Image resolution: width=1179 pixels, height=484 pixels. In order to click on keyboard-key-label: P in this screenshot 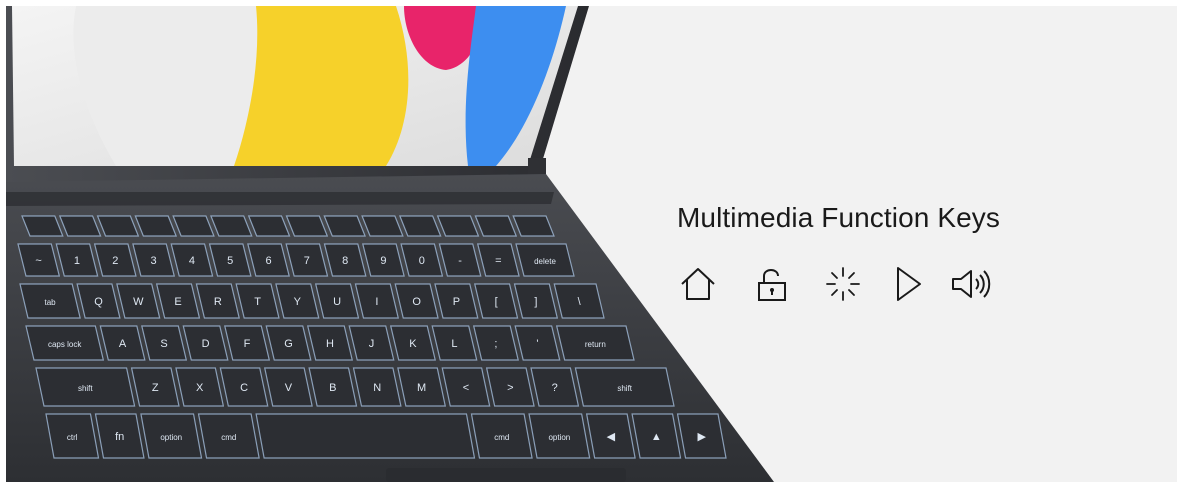, I will do `click(456, 302)`.